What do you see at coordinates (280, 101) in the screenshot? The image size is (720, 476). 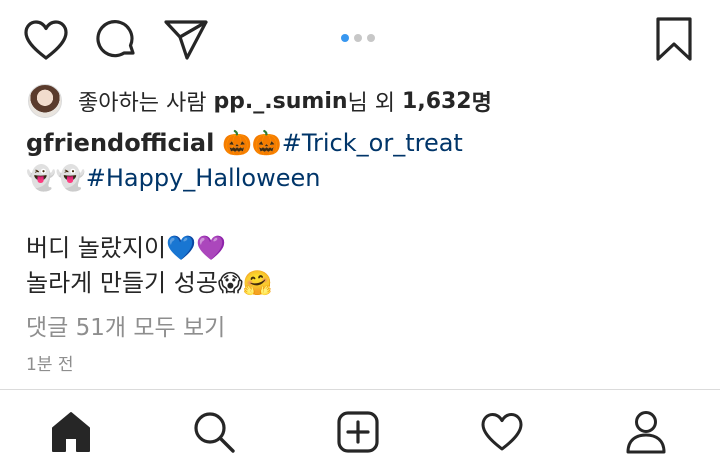 I see `liker-username: pp._.sumin` at bounding box center [280, 101].